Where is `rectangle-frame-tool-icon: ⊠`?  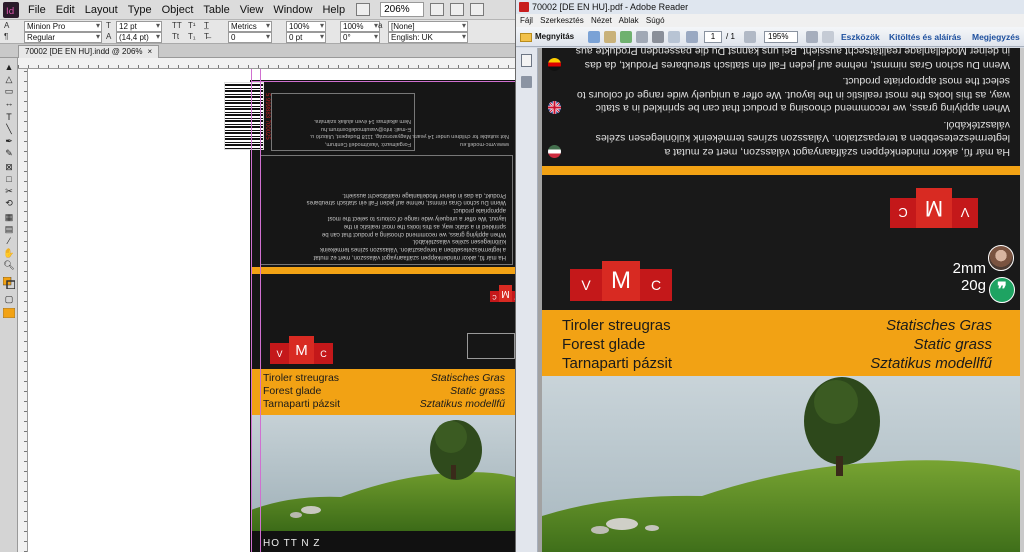
rectangle-frame-tool-icon: ⊠ is located at coordinates (9, 167).